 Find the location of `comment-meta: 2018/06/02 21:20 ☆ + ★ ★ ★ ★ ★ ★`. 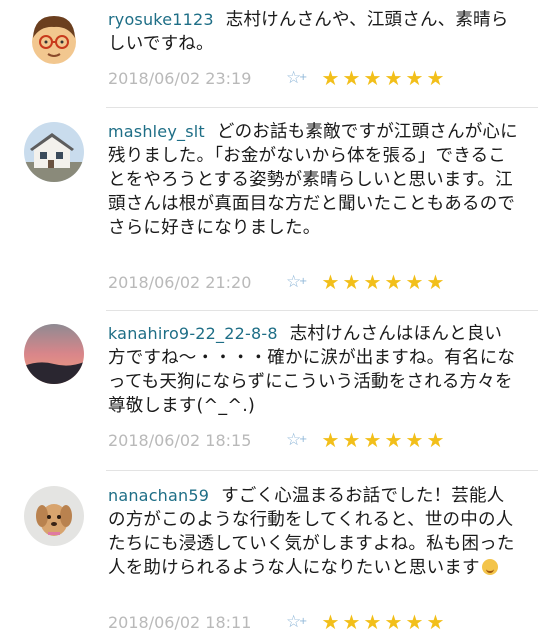

comment-meta: 2018/06/02 21:20 ☆ + ★ ★ ★ ★ ★ ★ is located at coordinates (277, 282).